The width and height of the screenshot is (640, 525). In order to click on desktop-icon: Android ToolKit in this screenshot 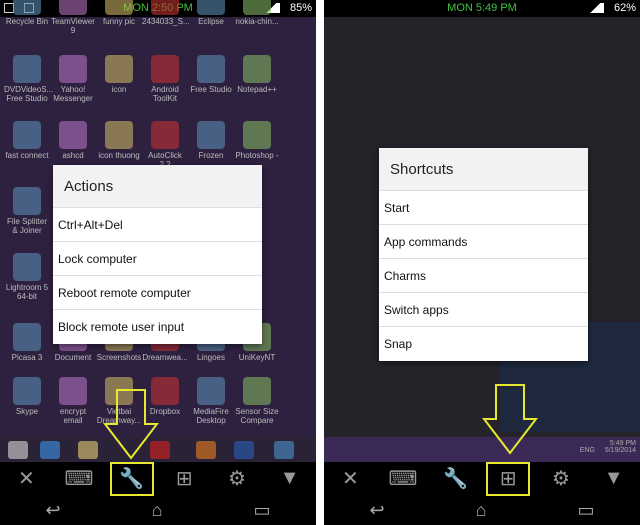, I will do `click(165, 79)`.